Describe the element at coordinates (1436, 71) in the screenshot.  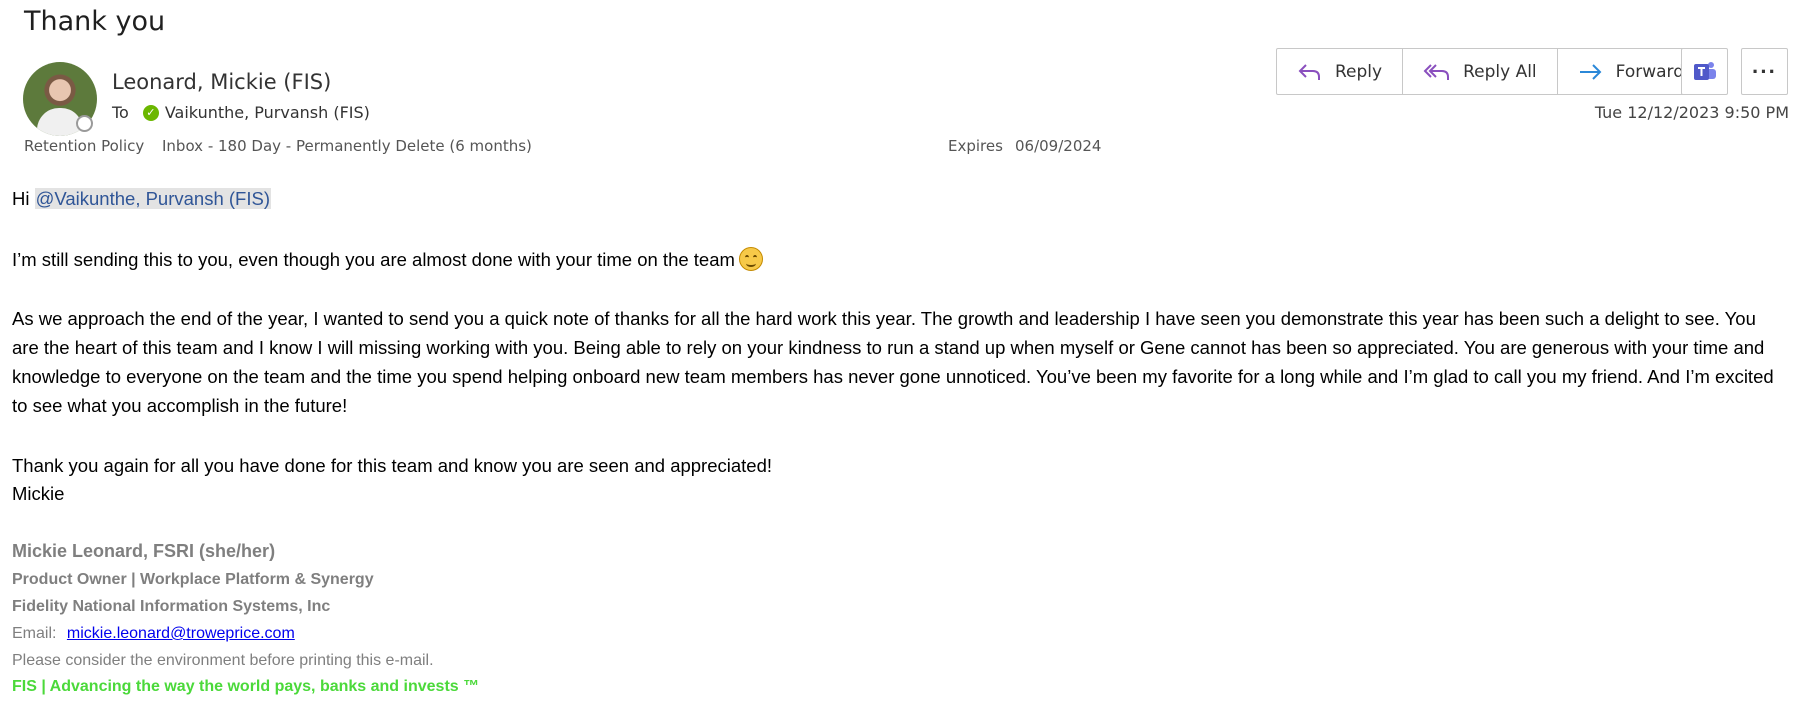
I see `reply-all-icon` at that location.